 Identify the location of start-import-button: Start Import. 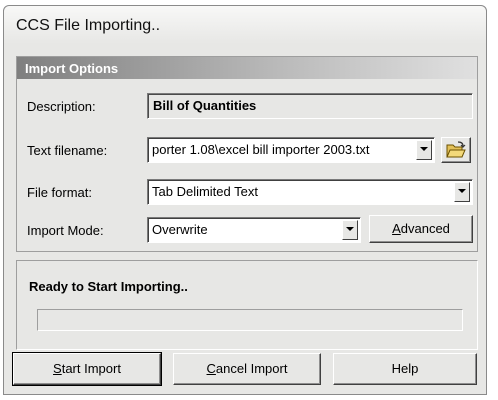
(87, 369).